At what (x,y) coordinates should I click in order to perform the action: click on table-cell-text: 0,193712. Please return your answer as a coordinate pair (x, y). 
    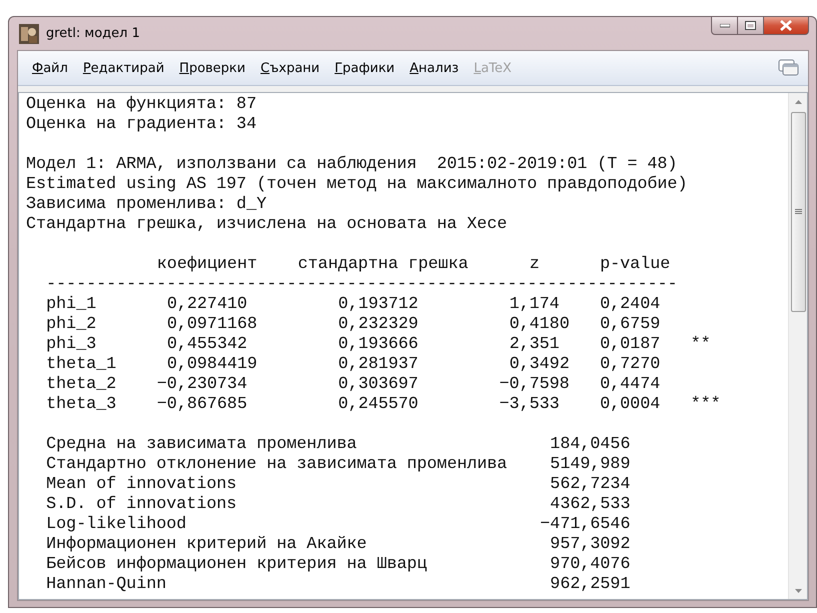
    Looking at the image, I should click on (378, 305).